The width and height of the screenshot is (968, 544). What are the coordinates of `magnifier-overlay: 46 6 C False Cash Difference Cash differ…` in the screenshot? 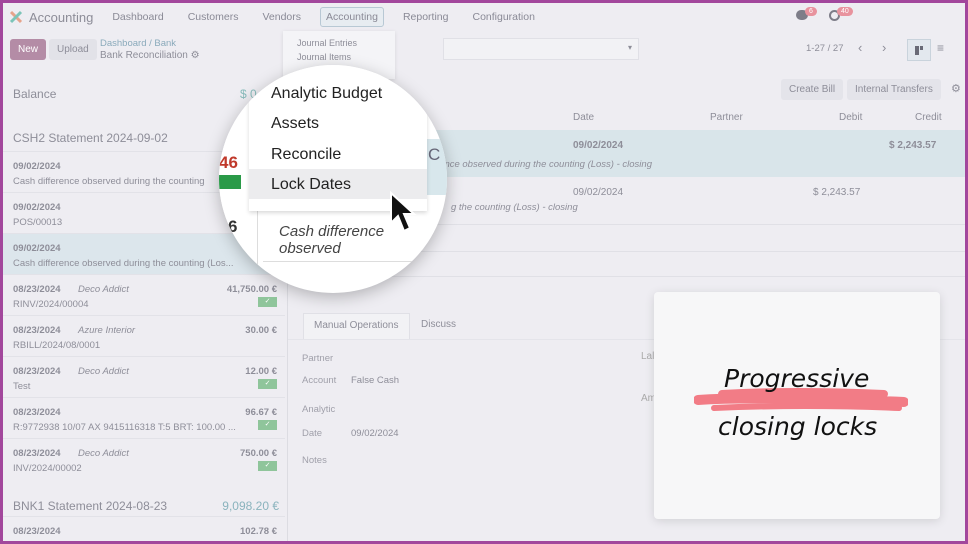 It's located at (333, 179).